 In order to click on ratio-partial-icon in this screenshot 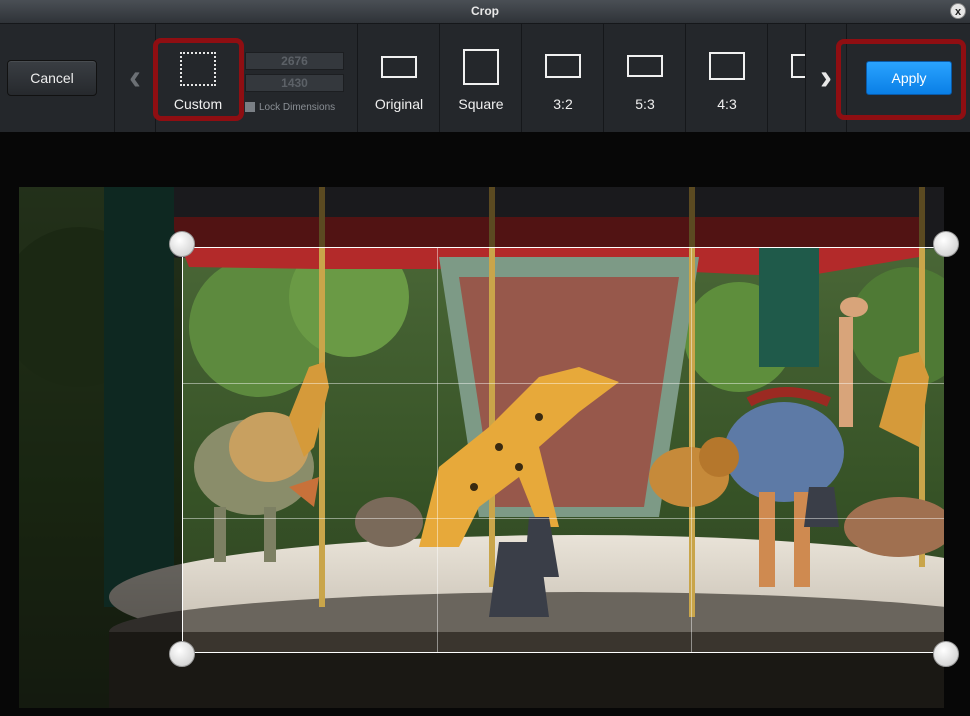, I will do `click(798, 66)`.